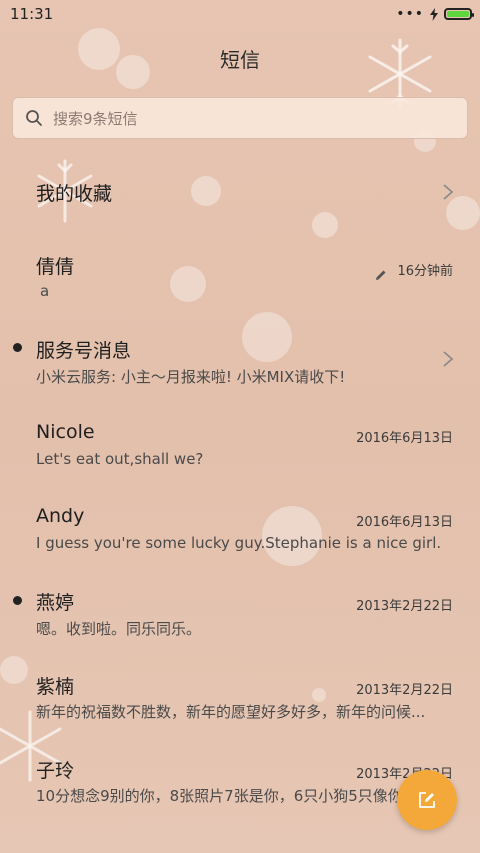  Describe the element at coordinates (381, 275) in the screenshot. I see `pencil-icon` at that location.